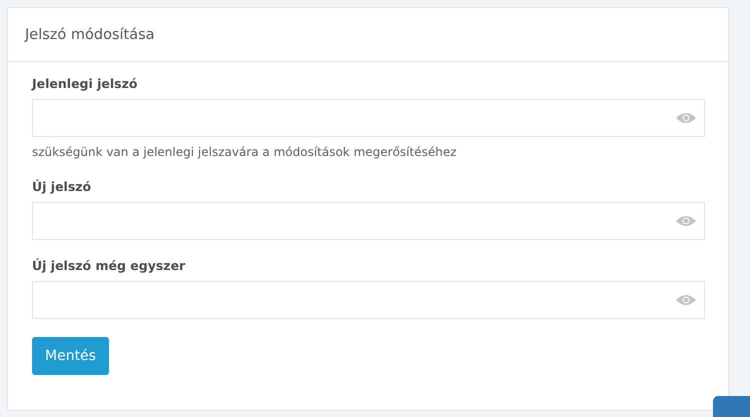 The width and height of the screenshot is (750, 417). What do you see at coordinates (85, 83) in the screenshot?
I see `field-label: Jelenlegi jelszó` at bounding box center [85, 83].